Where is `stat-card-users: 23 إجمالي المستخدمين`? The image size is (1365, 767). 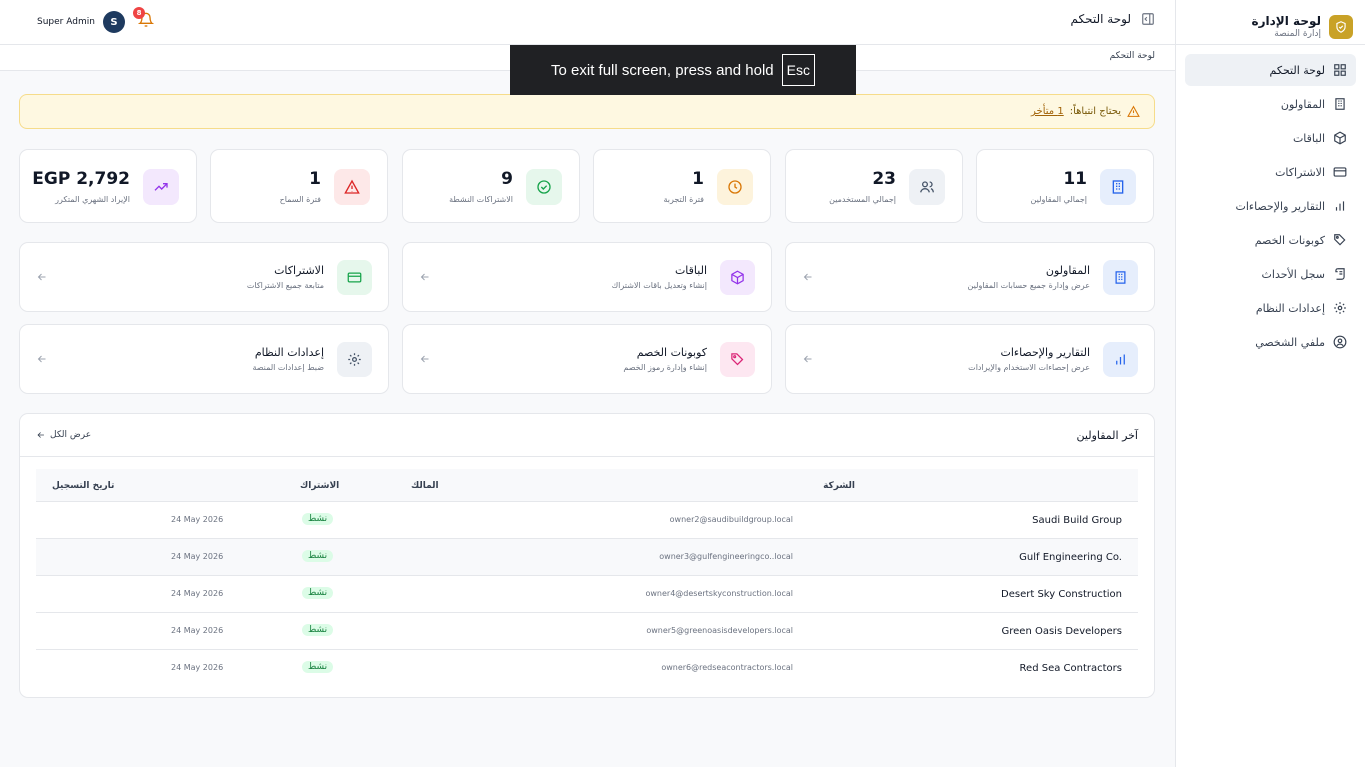
stat-card-users: 23 إجمالي المستخدمين is located at coordinates (874, 186).